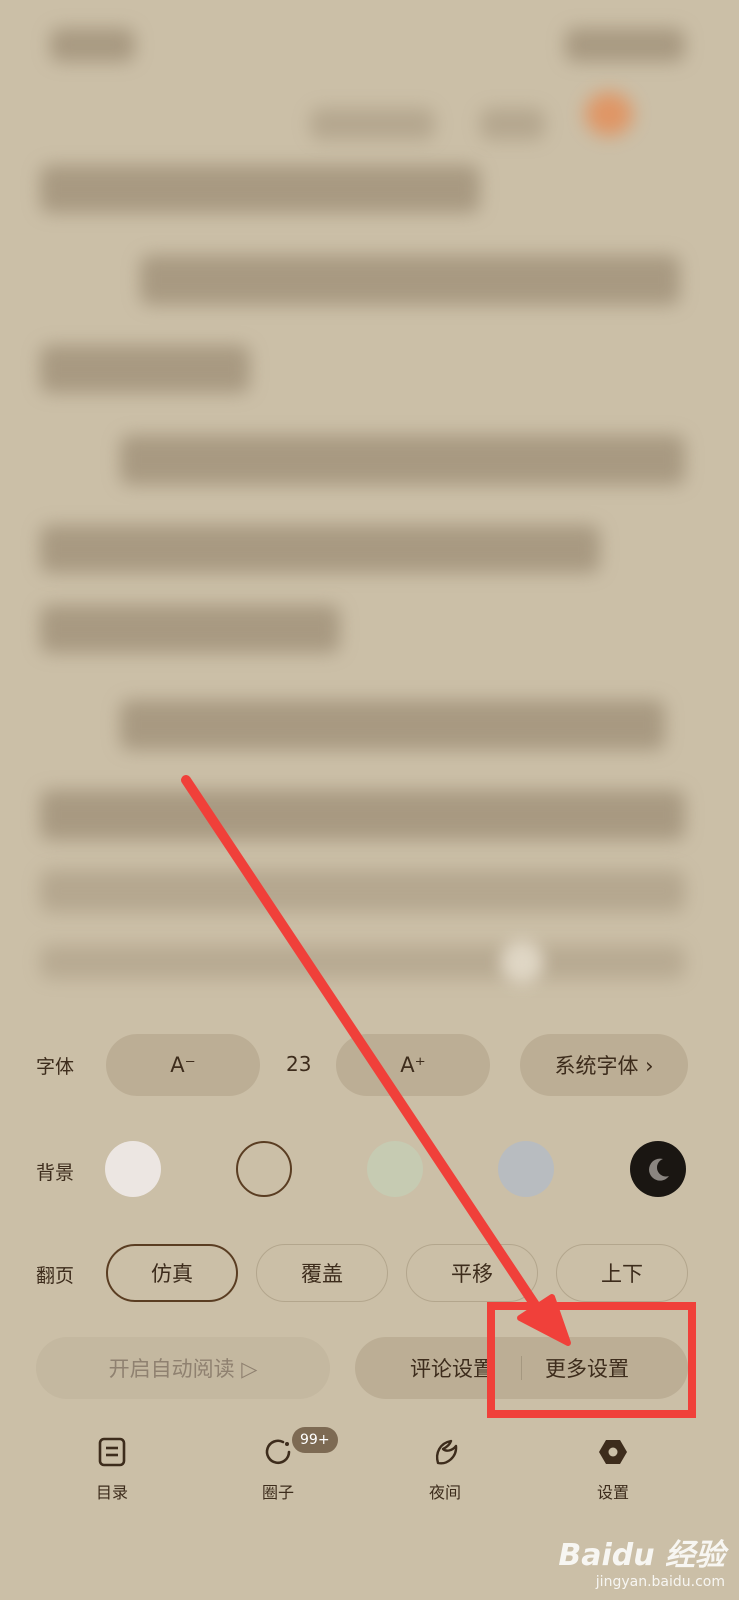  I want to click on background-swatch-green, so click(395, 1169).